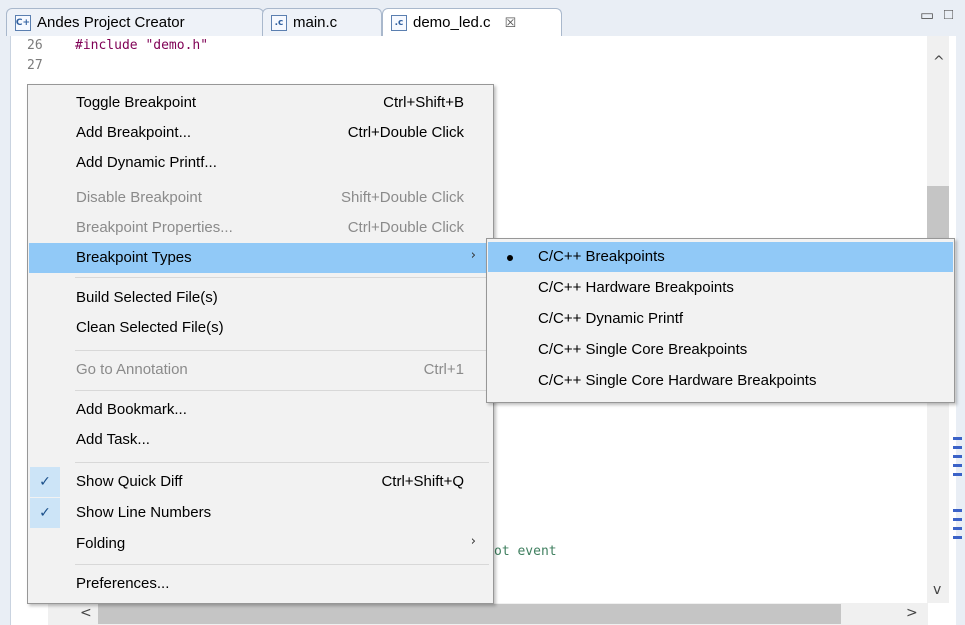 The image size is (965, 625). Describe the element at coordinates (260, 133) in the screenshot. I see `menu-item-add-breakpoint: Add Breakpoint... Ctrl+Double Click` at that location.